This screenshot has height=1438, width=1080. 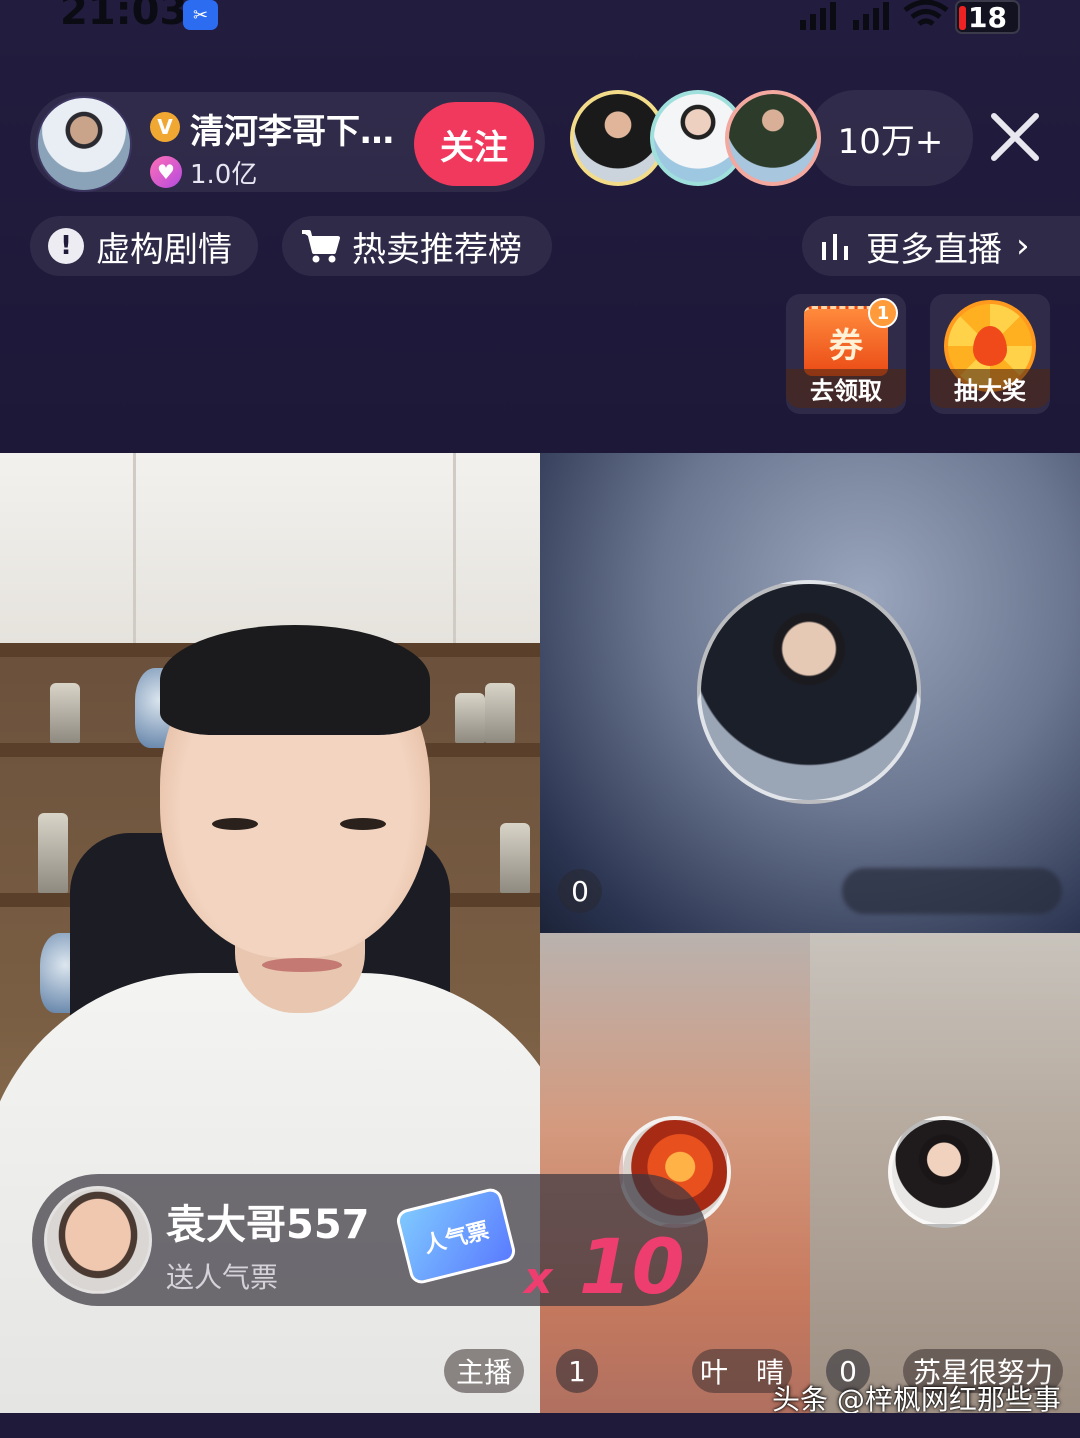 I want to click on more-live-label: 更多直播, so click(x=934, y=249).